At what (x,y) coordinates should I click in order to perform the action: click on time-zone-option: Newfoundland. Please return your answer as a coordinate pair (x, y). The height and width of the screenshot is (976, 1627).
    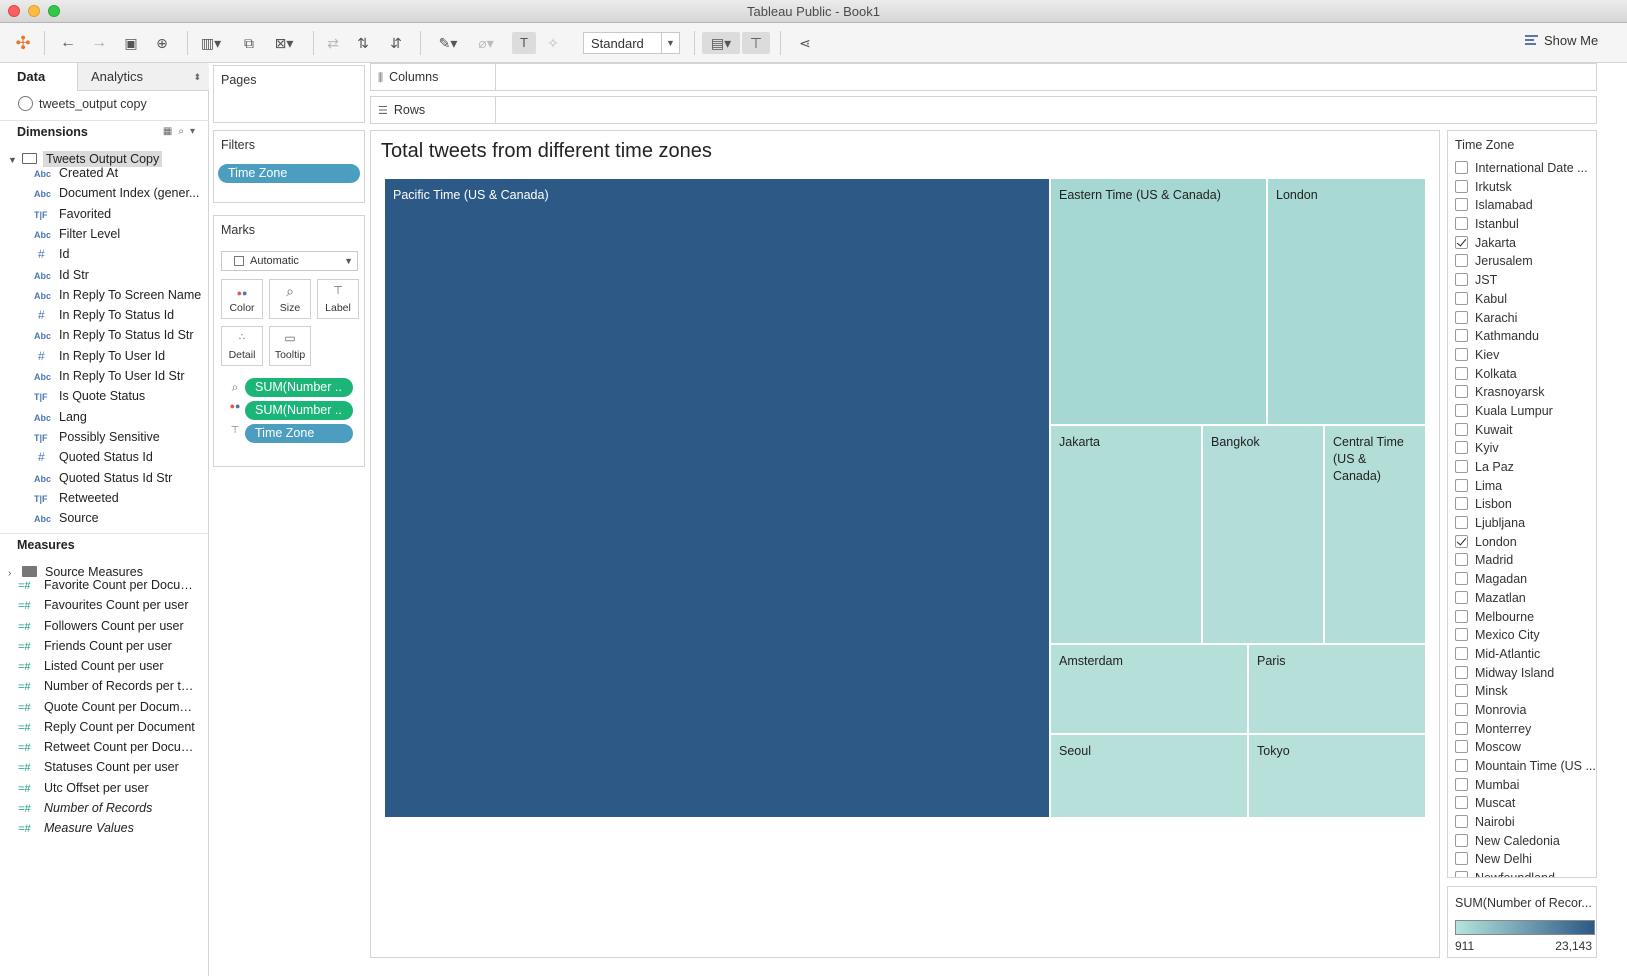
    Looking at the image, I should click on (1525, 873).